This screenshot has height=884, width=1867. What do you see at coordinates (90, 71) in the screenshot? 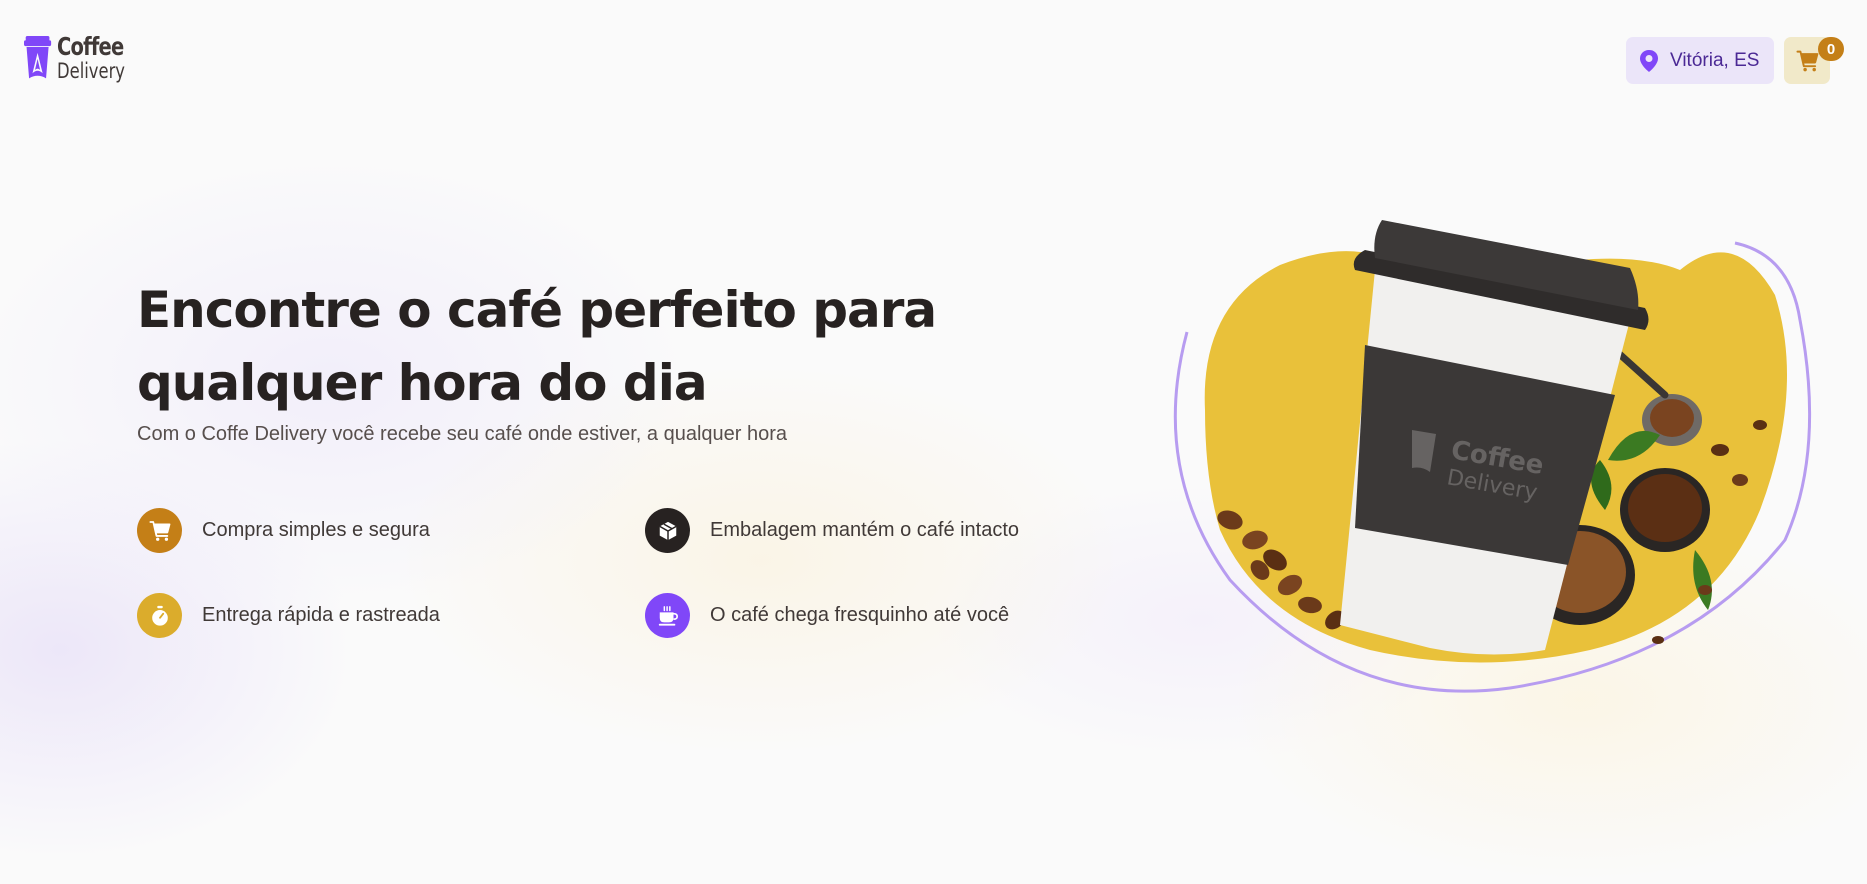
I see `logo-line2: Delivery` at bounding box center [90, 71].